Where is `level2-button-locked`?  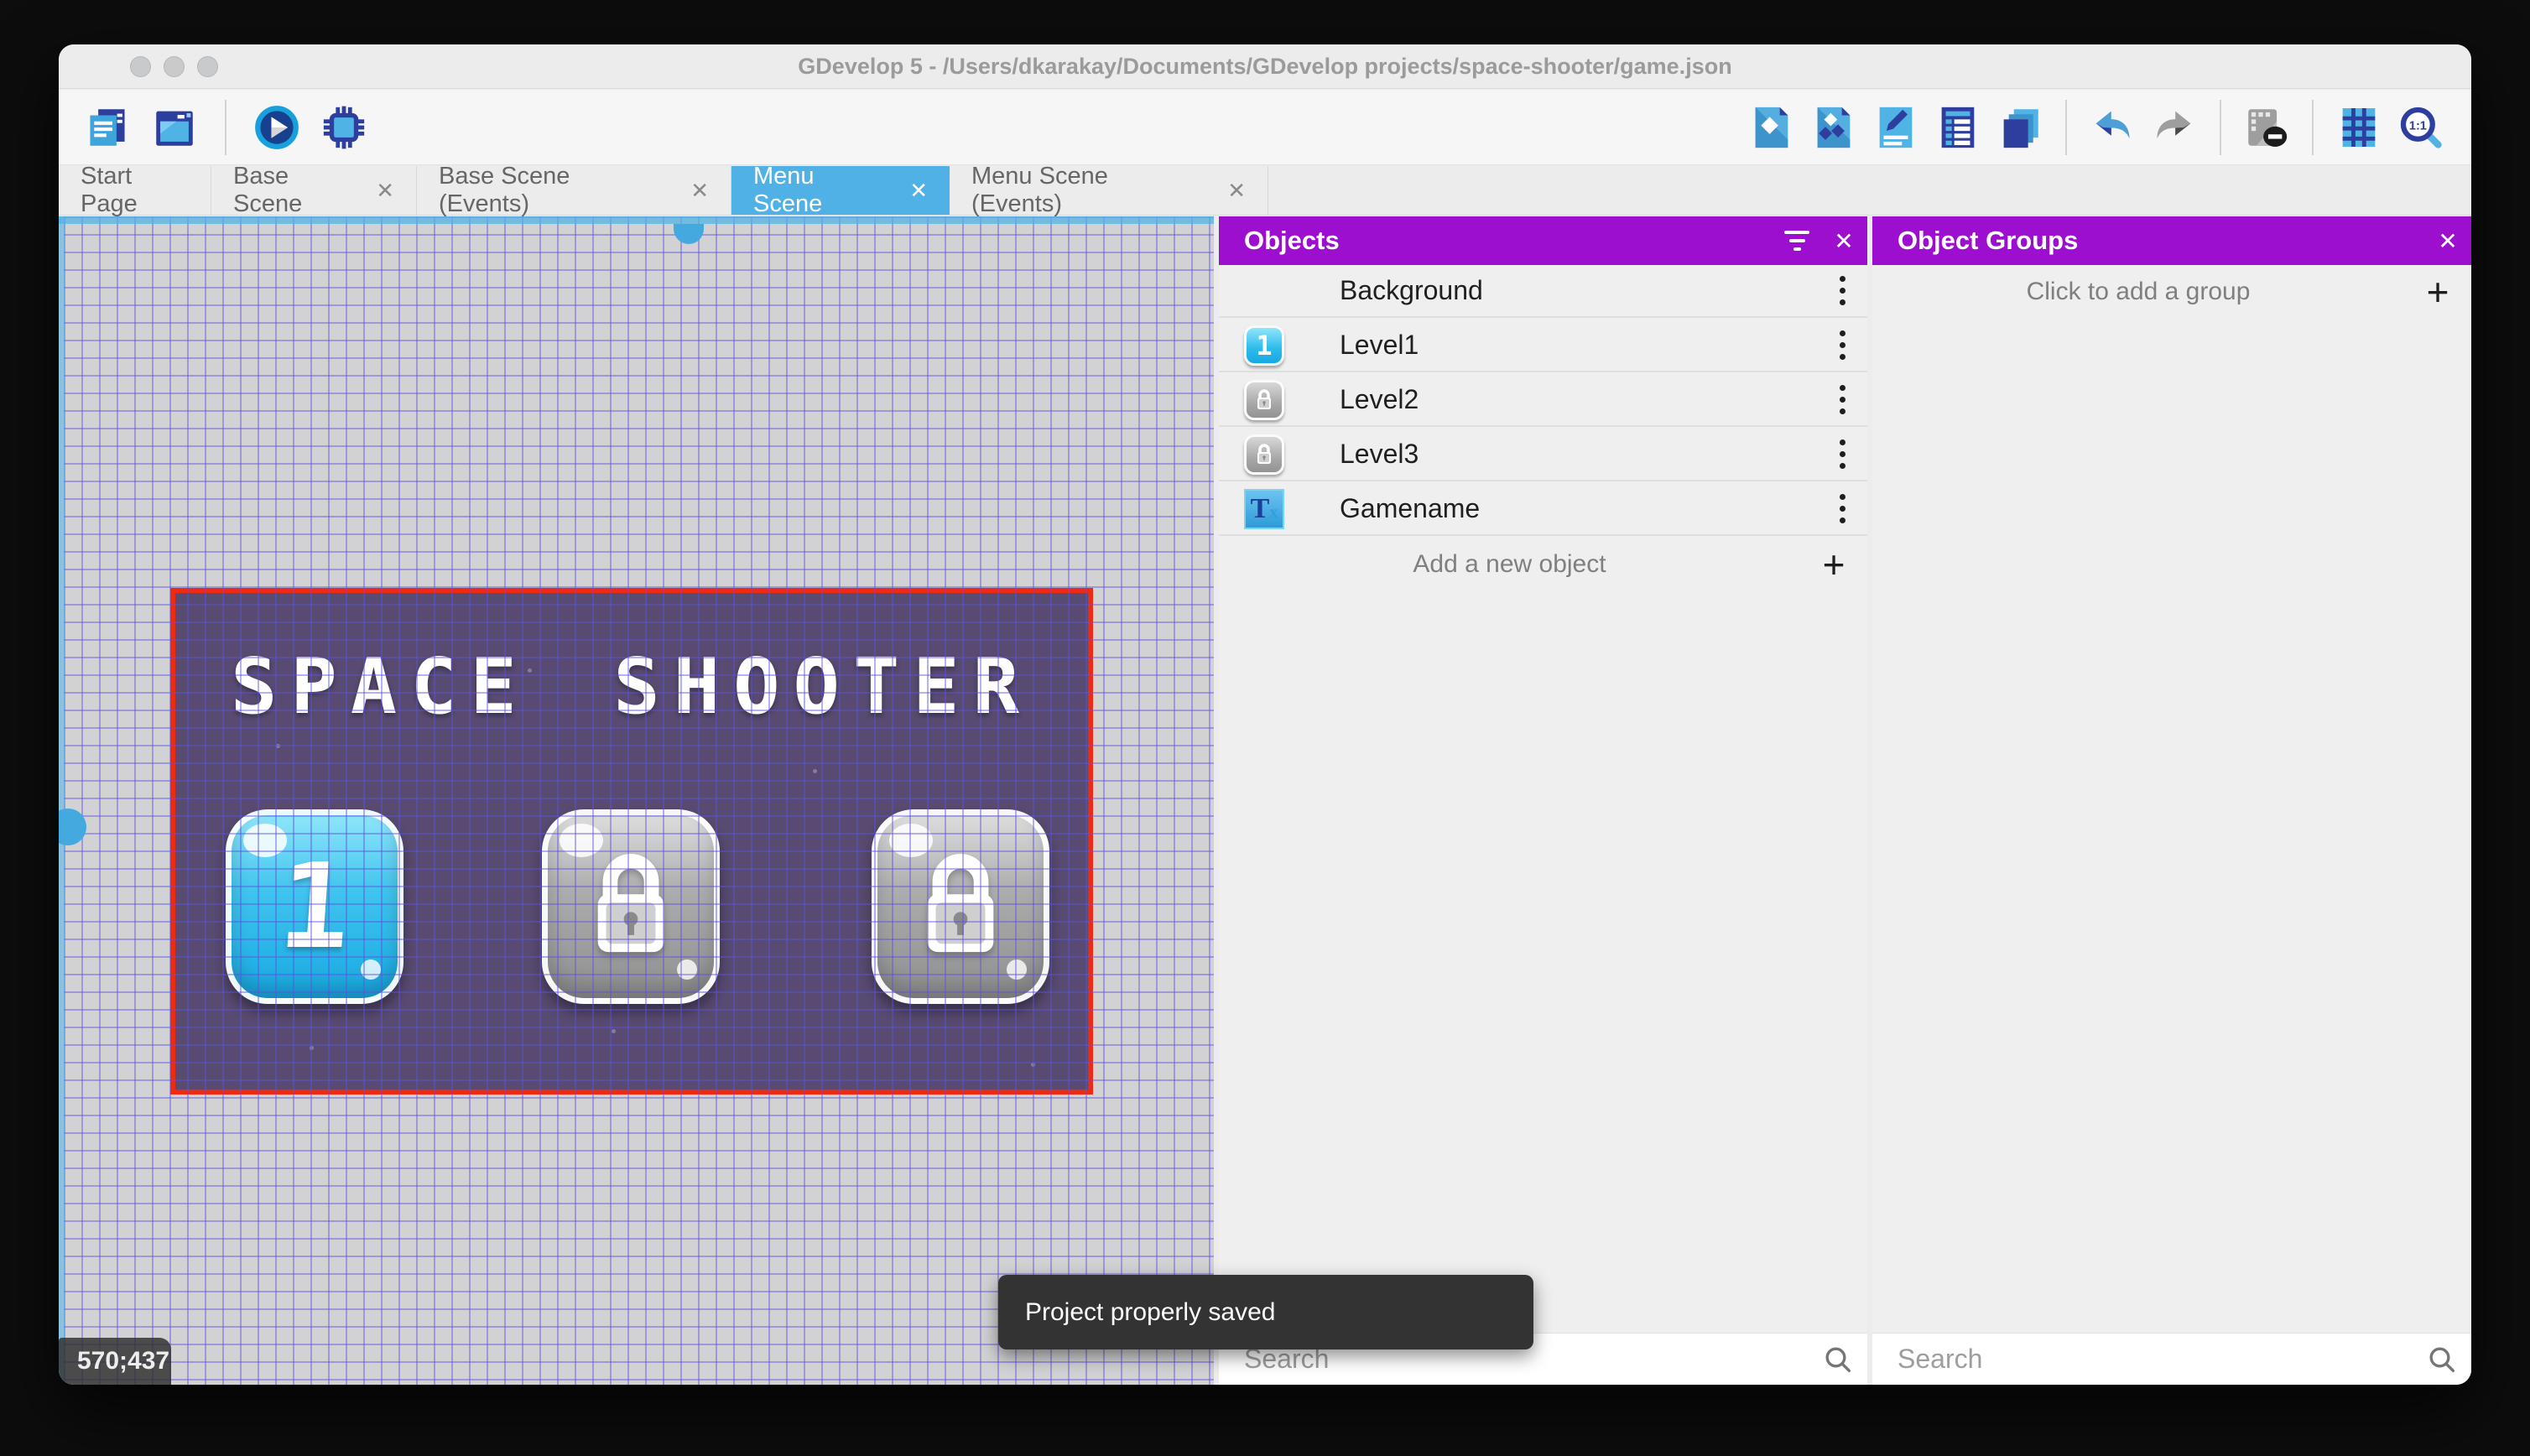 level2-button-locked is located at coordinates (631, 906).